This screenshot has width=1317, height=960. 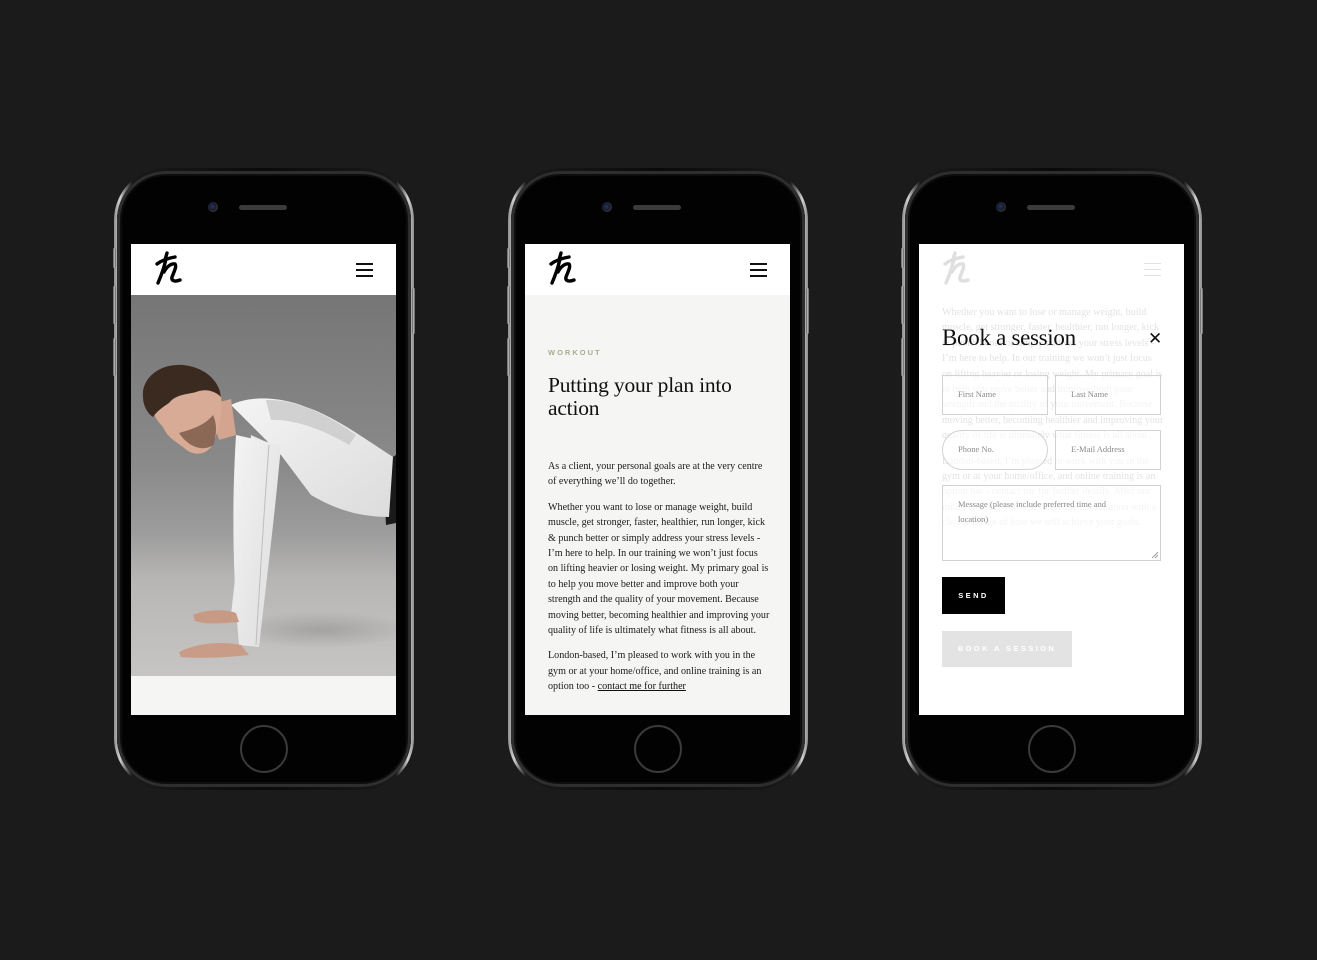 What do you see at coordinates (995, 450) in the screenshot?
I see `phone-number-input: Phone No.` at bounding box center [995, 450].